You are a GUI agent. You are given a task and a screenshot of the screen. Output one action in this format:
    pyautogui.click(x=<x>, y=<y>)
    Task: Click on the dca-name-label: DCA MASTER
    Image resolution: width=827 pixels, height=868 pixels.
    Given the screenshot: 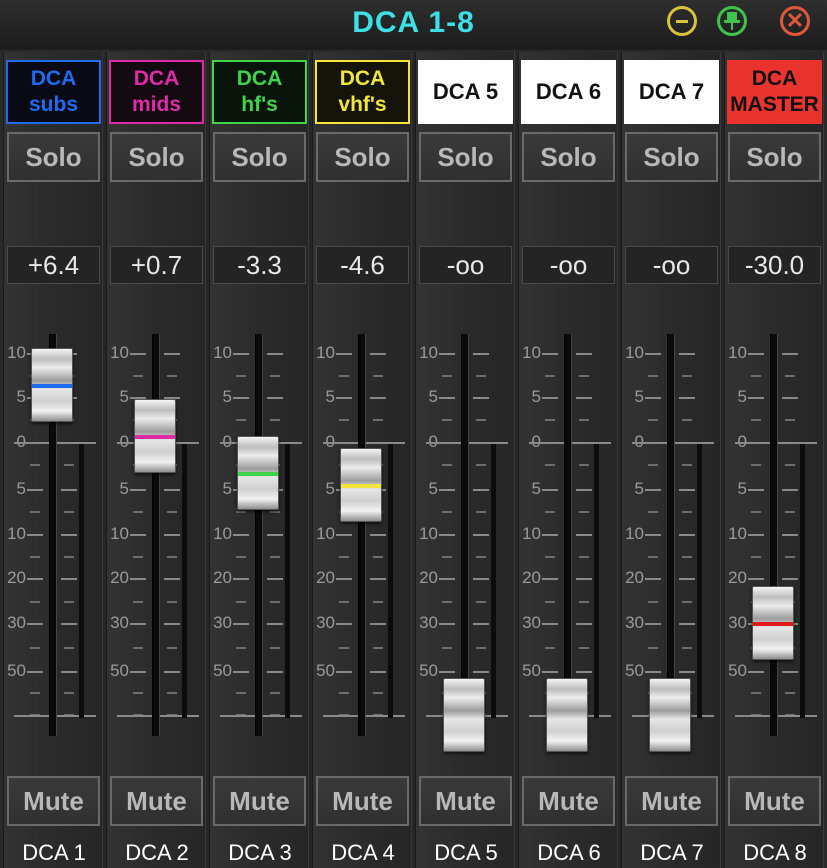 What is the action you would take?
    pyautogui.click(x=774, y=92)
    